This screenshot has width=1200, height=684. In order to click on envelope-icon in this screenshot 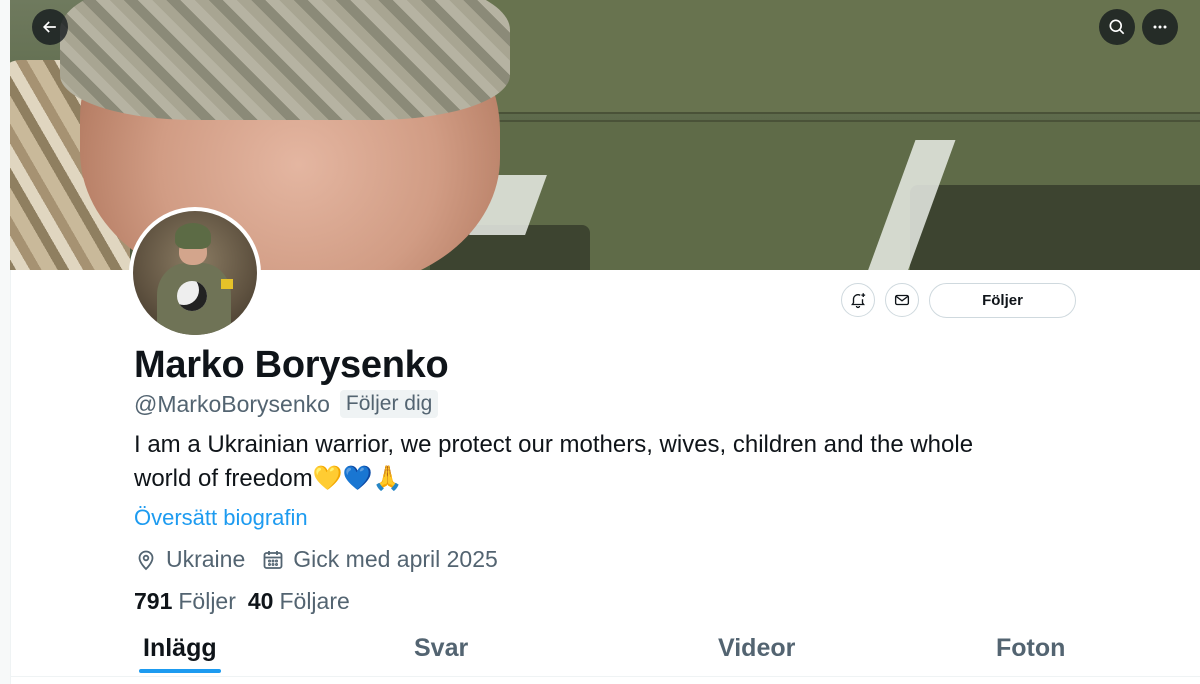, I will do `click(902, 300)`.